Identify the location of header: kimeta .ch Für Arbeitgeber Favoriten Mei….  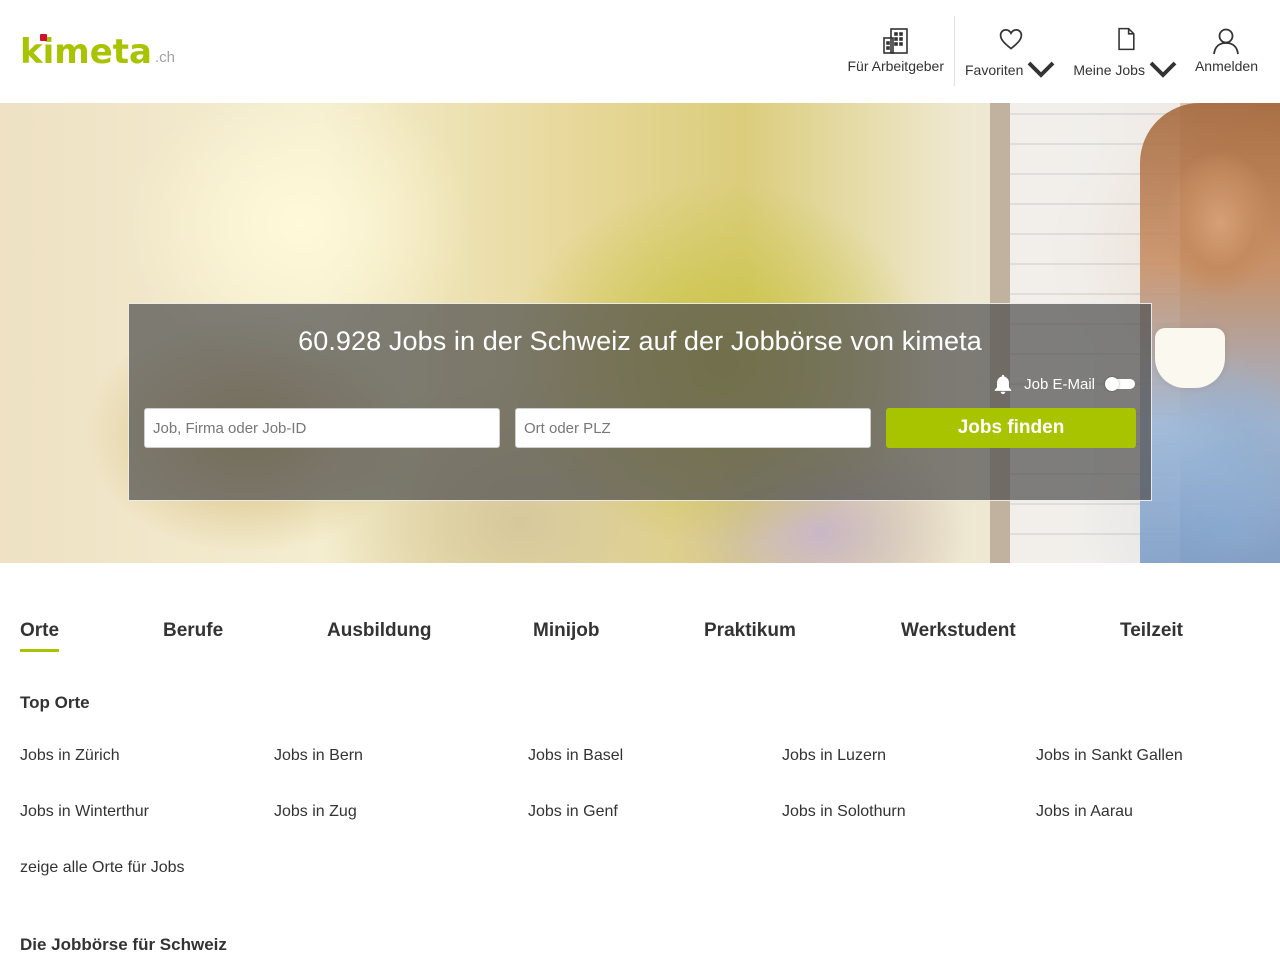
(640, 51).